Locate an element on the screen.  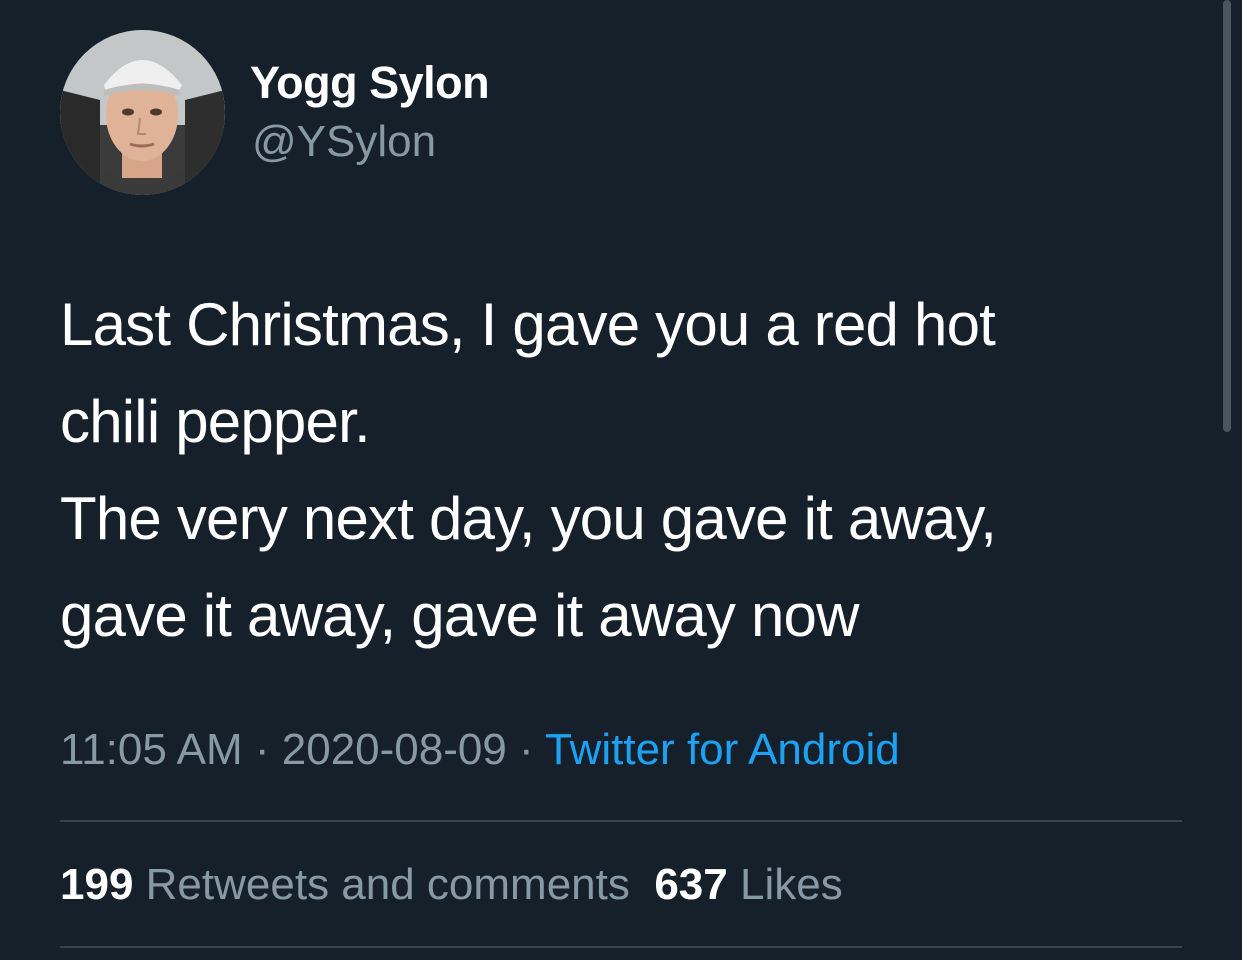
scrollbar is located at coordinates (1227, 216).